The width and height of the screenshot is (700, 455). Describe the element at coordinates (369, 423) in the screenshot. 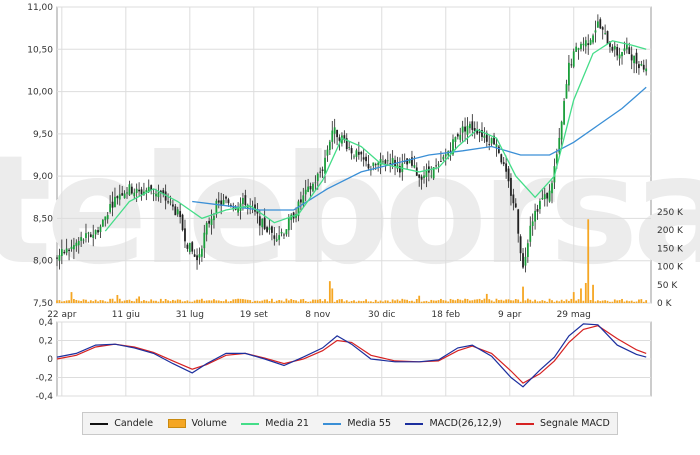

I see `legend-label: Media 55` at that location.